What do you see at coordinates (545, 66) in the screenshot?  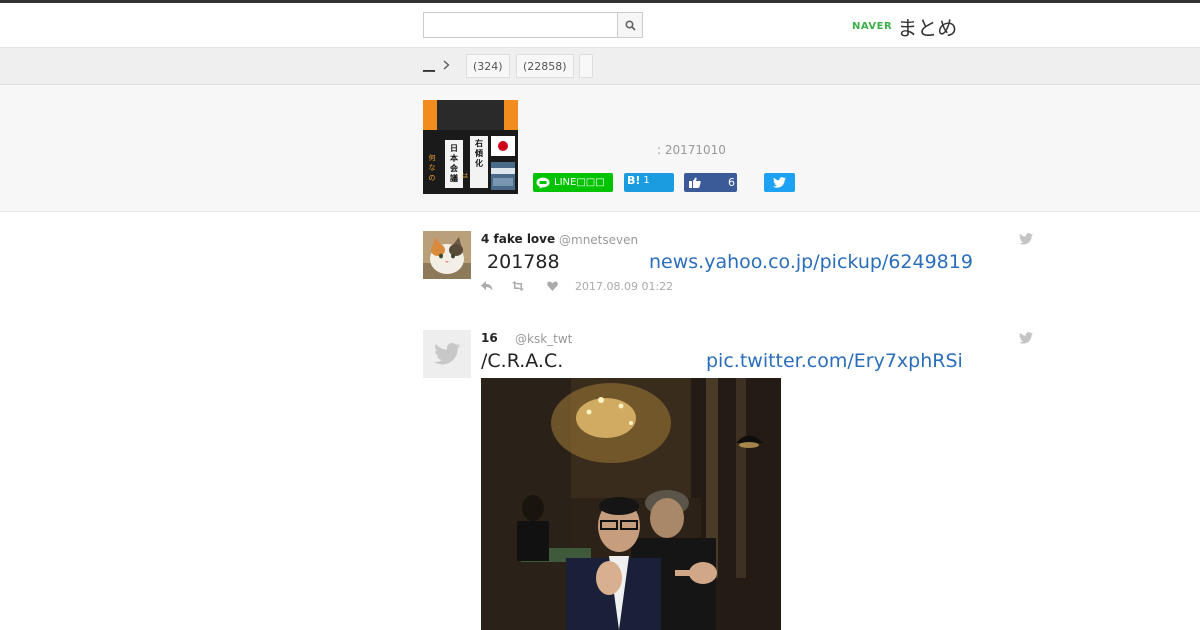 I see `tag-chip-2: (22858)` at bounding box center [545, 66].